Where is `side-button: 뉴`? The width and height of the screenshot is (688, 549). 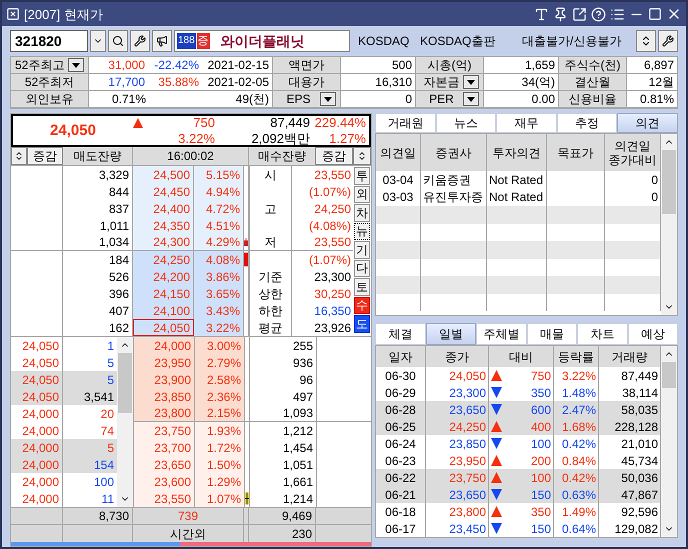
side-button: 뉴 is located at coordinates (362, 231).